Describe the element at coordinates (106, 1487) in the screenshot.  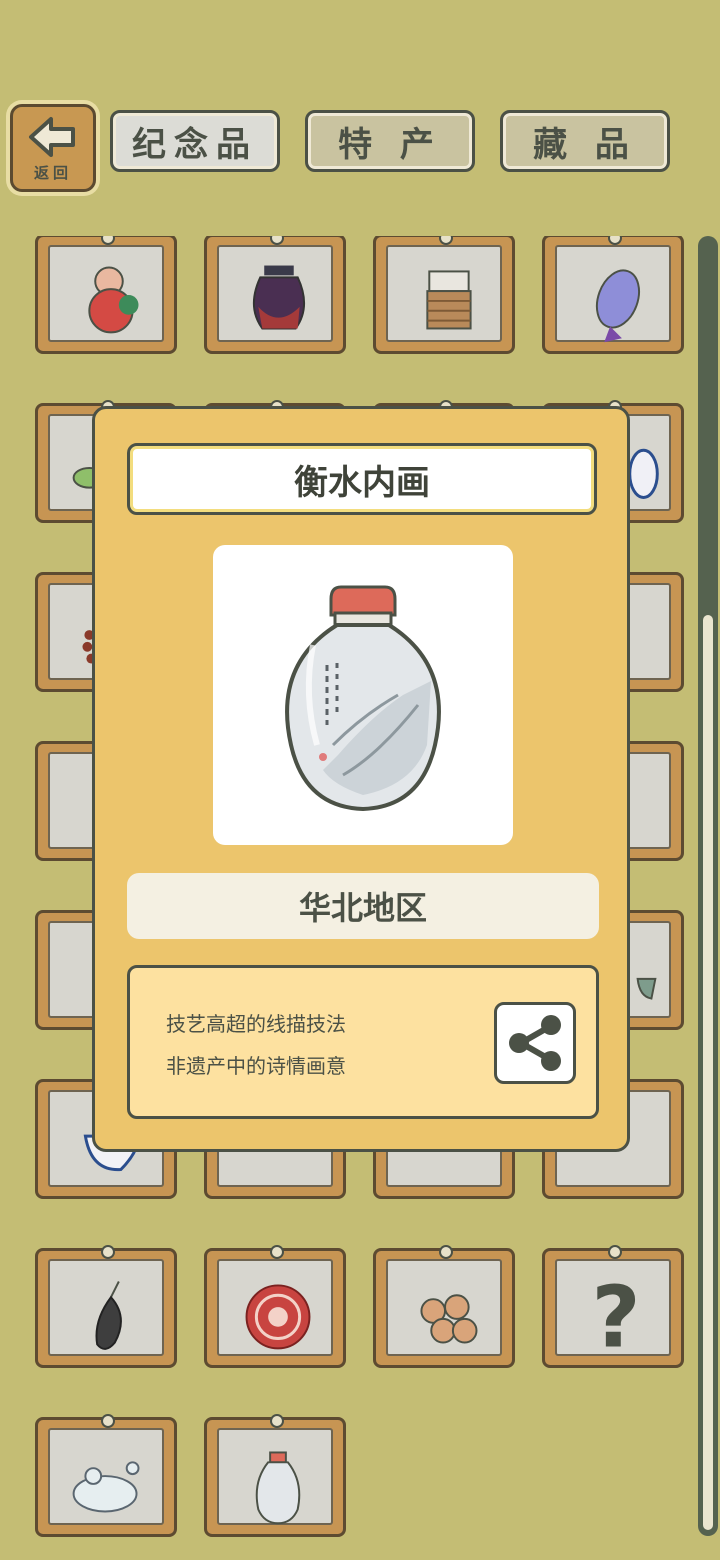
I see `jade-frog-icon` at that location.